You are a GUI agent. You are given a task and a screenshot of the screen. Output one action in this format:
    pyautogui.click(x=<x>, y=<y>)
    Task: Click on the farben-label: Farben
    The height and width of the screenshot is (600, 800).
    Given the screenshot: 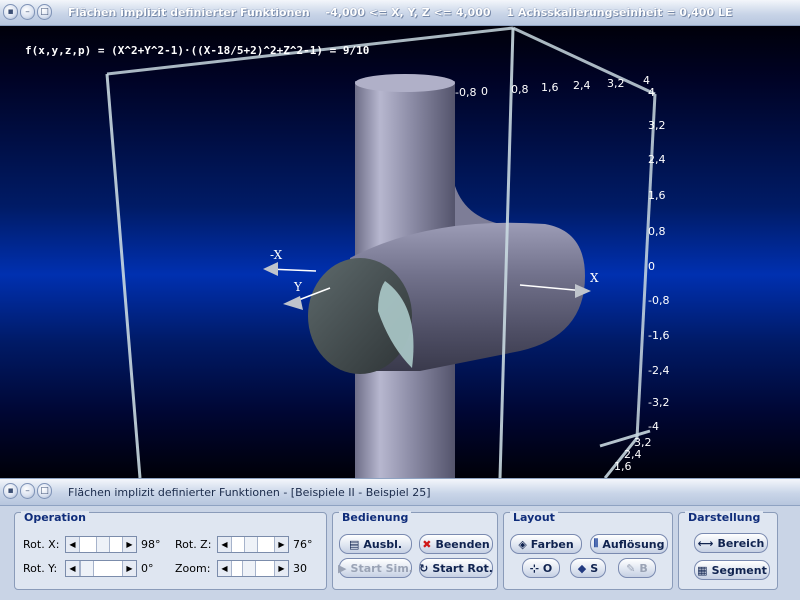 What is the action you would take?
    pyautogui.click(x=552, y=544)
    